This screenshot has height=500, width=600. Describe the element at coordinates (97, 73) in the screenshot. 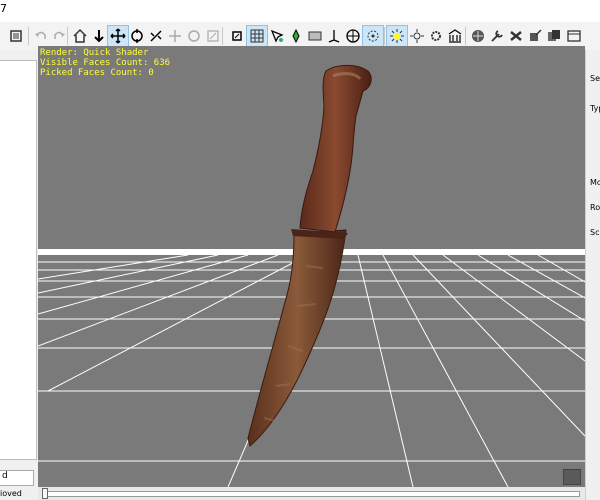

I see `picked-faces-text: Picked Faces Count: 0` at that location.